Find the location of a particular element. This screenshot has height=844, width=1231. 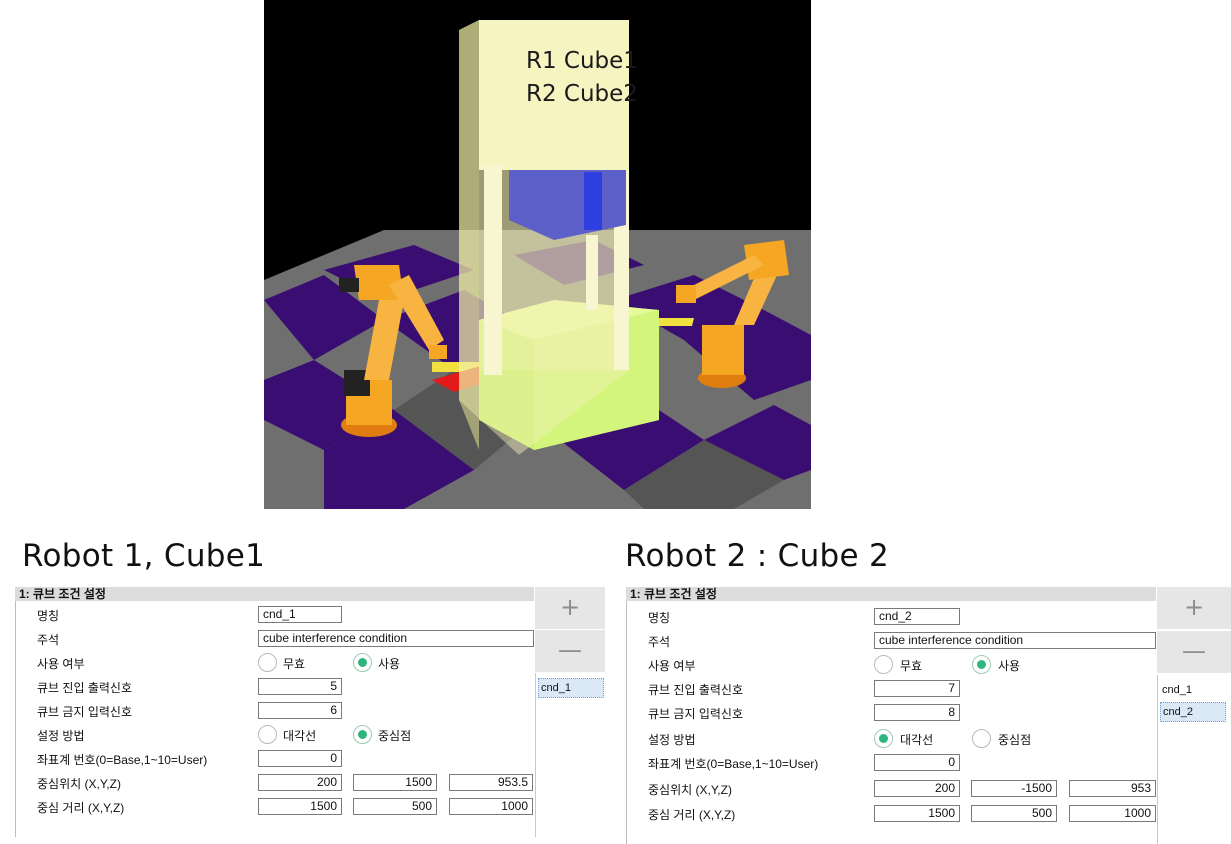

out-signal-input: 5 is located at coordinates (300, 686).